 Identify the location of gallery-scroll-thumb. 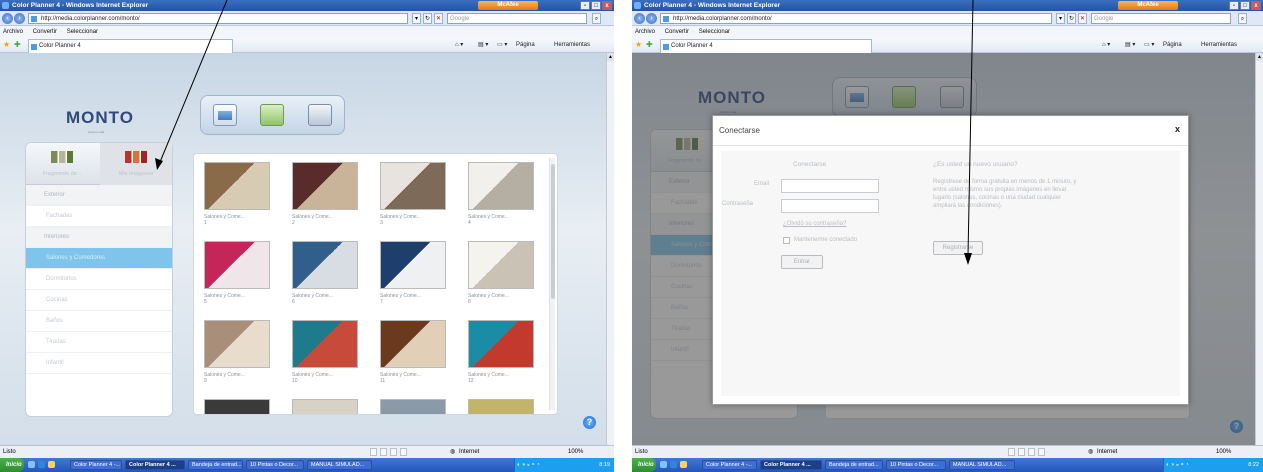
(553, 231).